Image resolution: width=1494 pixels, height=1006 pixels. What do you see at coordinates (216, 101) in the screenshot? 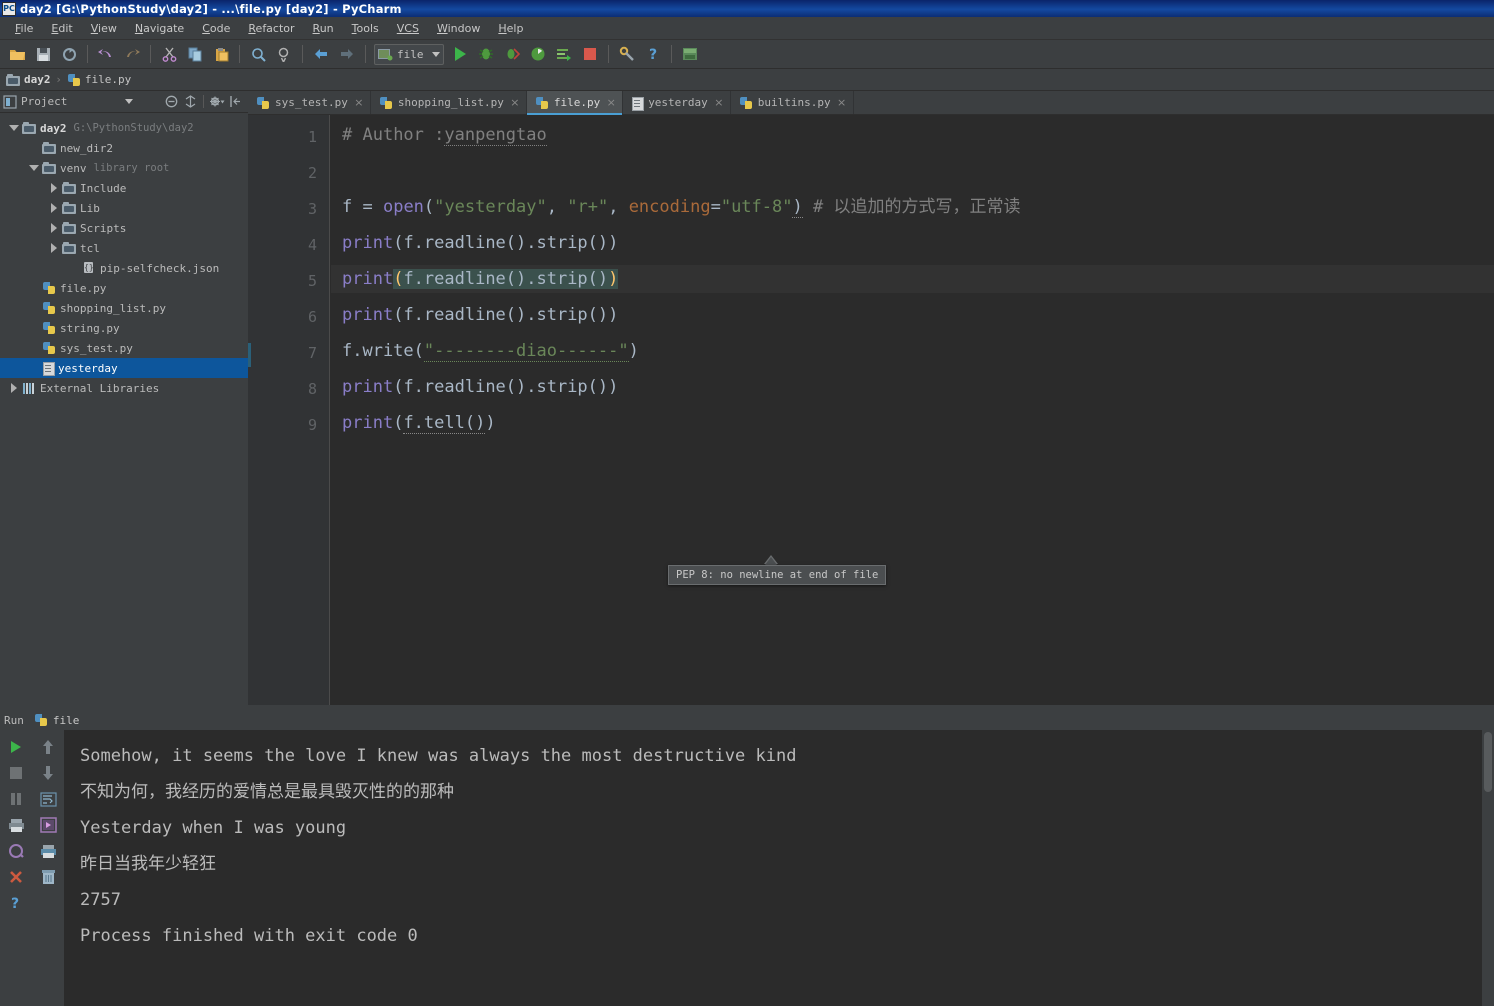
I see `settings-gear-icon` at bounding box center [216, 101].